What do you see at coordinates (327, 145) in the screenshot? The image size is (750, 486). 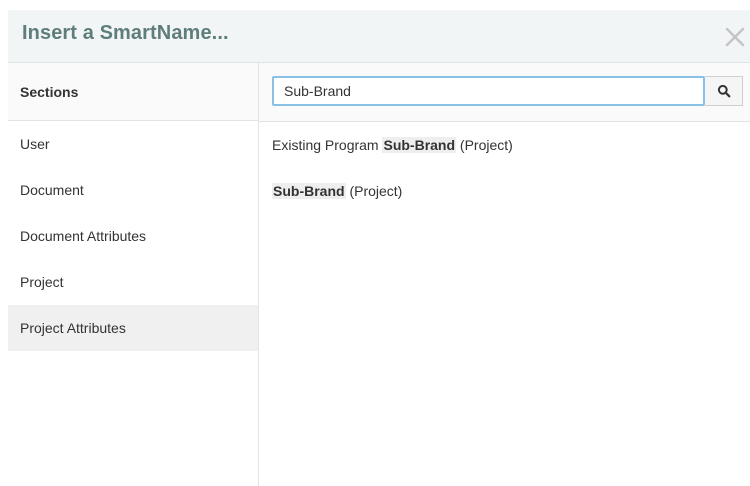 I see `result-prefix: Existing Program` at bounding box center [327, 145].